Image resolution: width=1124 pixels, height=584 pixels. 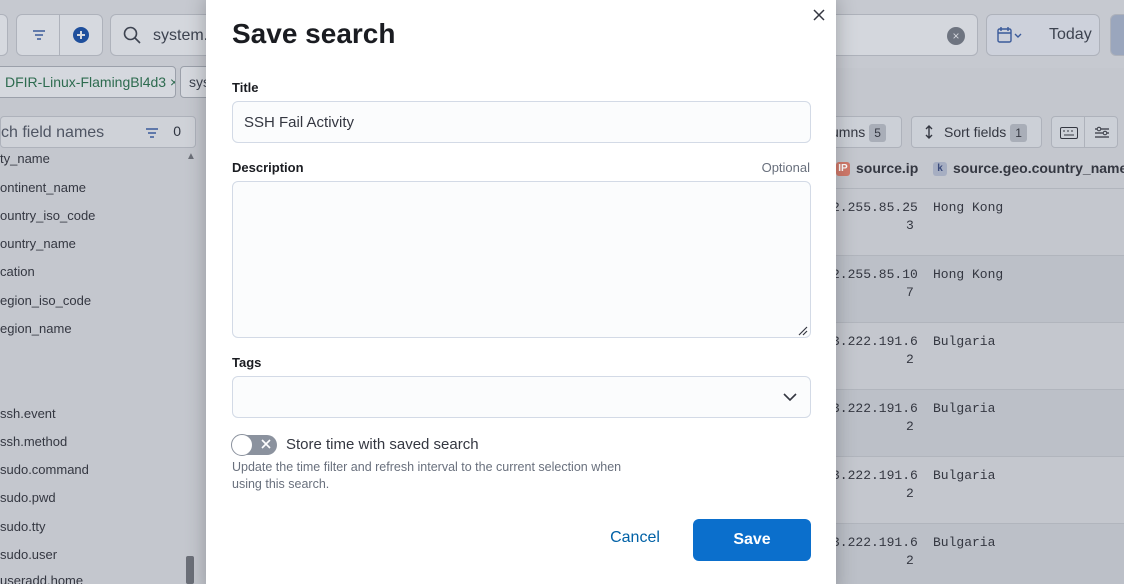 What do you see at coordinates (43, 187) in the screenshot?
I see `field-item: ontinent_name` at bounding box center [43, 187].